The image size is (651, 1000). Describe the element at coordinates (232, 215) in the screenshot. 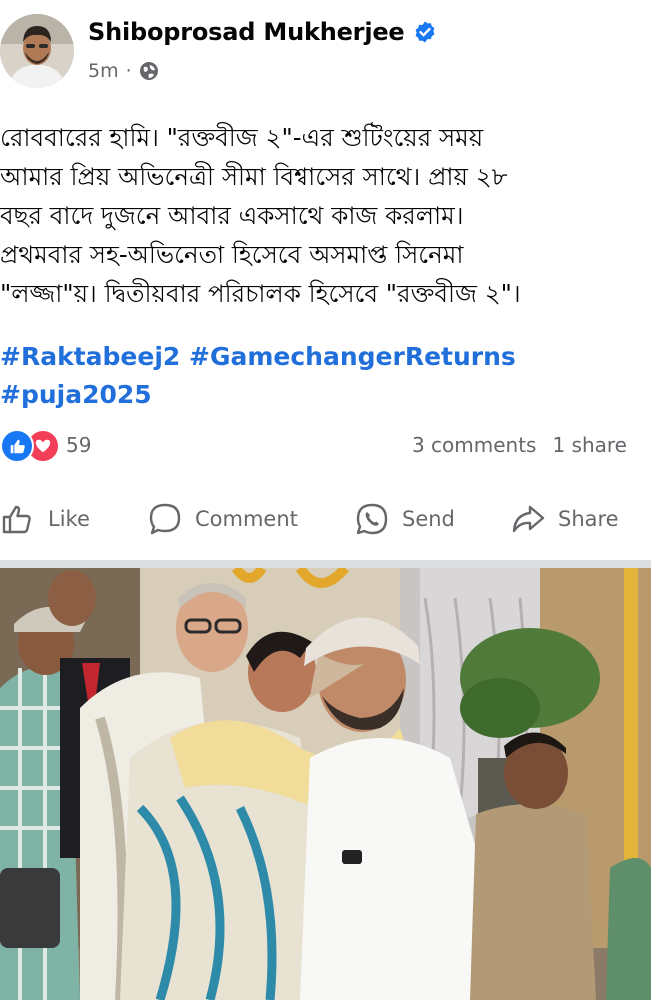

I see `post-text-line: বছর বাদে দুজনে আবার একসাথে কাজ করলাম।` at that location.